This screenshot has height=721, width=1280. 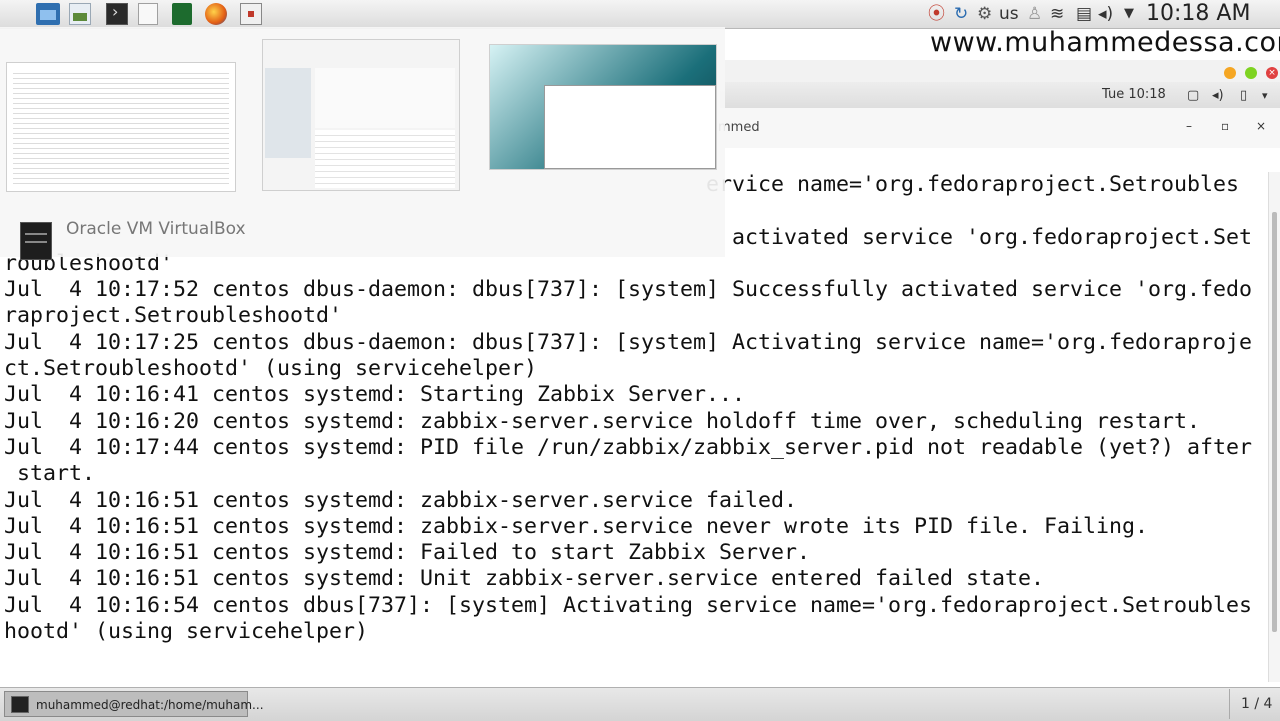 I want to click on thumb-vbox-list, so click(x=288, y=113).